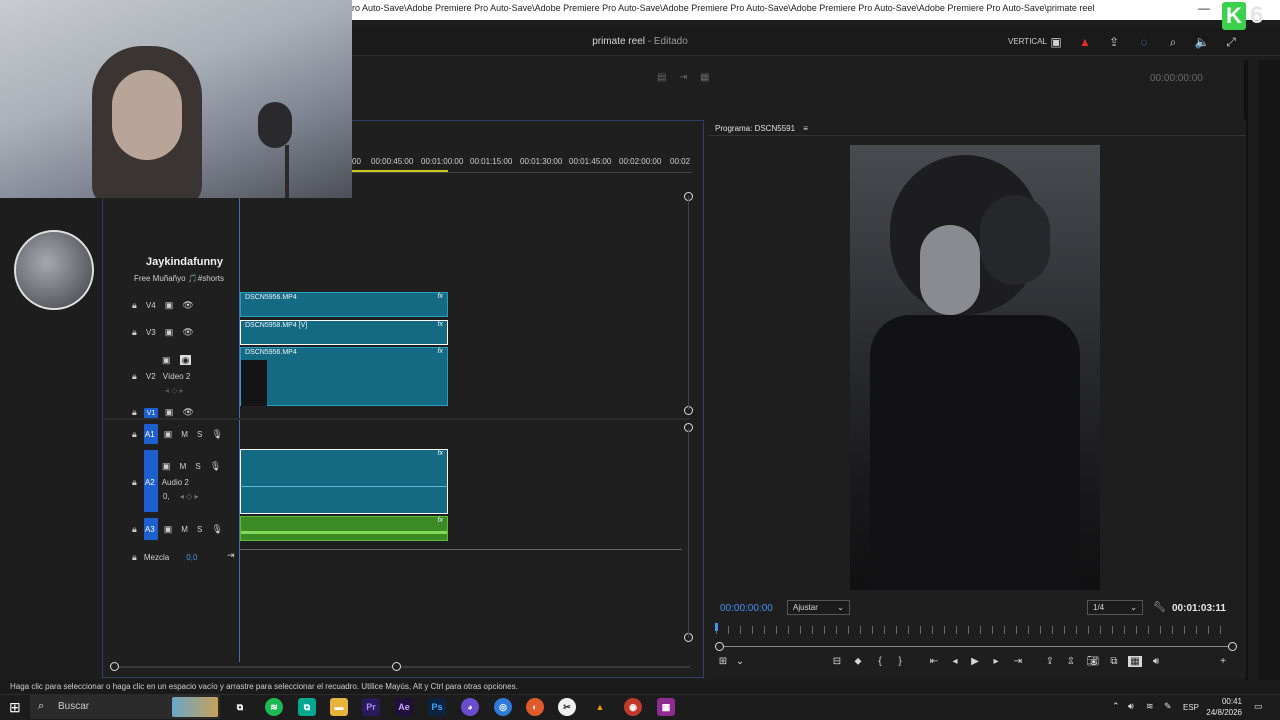 This screenshot has height=720, width=1280. Describe the element at coordinates (437, 707) in the screenshot. I see `photoshop-app: Ps` at that location.